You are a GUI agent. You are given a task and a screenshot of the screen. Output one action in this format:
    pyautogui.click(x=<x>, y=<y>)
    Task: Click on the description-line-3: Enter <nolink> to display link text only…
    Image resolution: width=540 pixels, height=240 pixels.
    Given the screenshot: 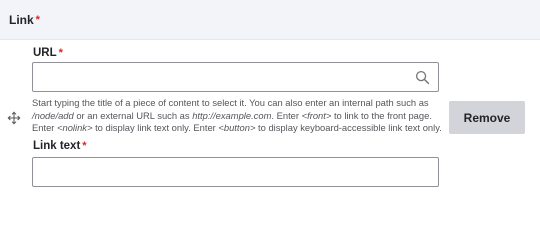 What is the action you would take?
    pyautogui.click(x=239, y=128)
    